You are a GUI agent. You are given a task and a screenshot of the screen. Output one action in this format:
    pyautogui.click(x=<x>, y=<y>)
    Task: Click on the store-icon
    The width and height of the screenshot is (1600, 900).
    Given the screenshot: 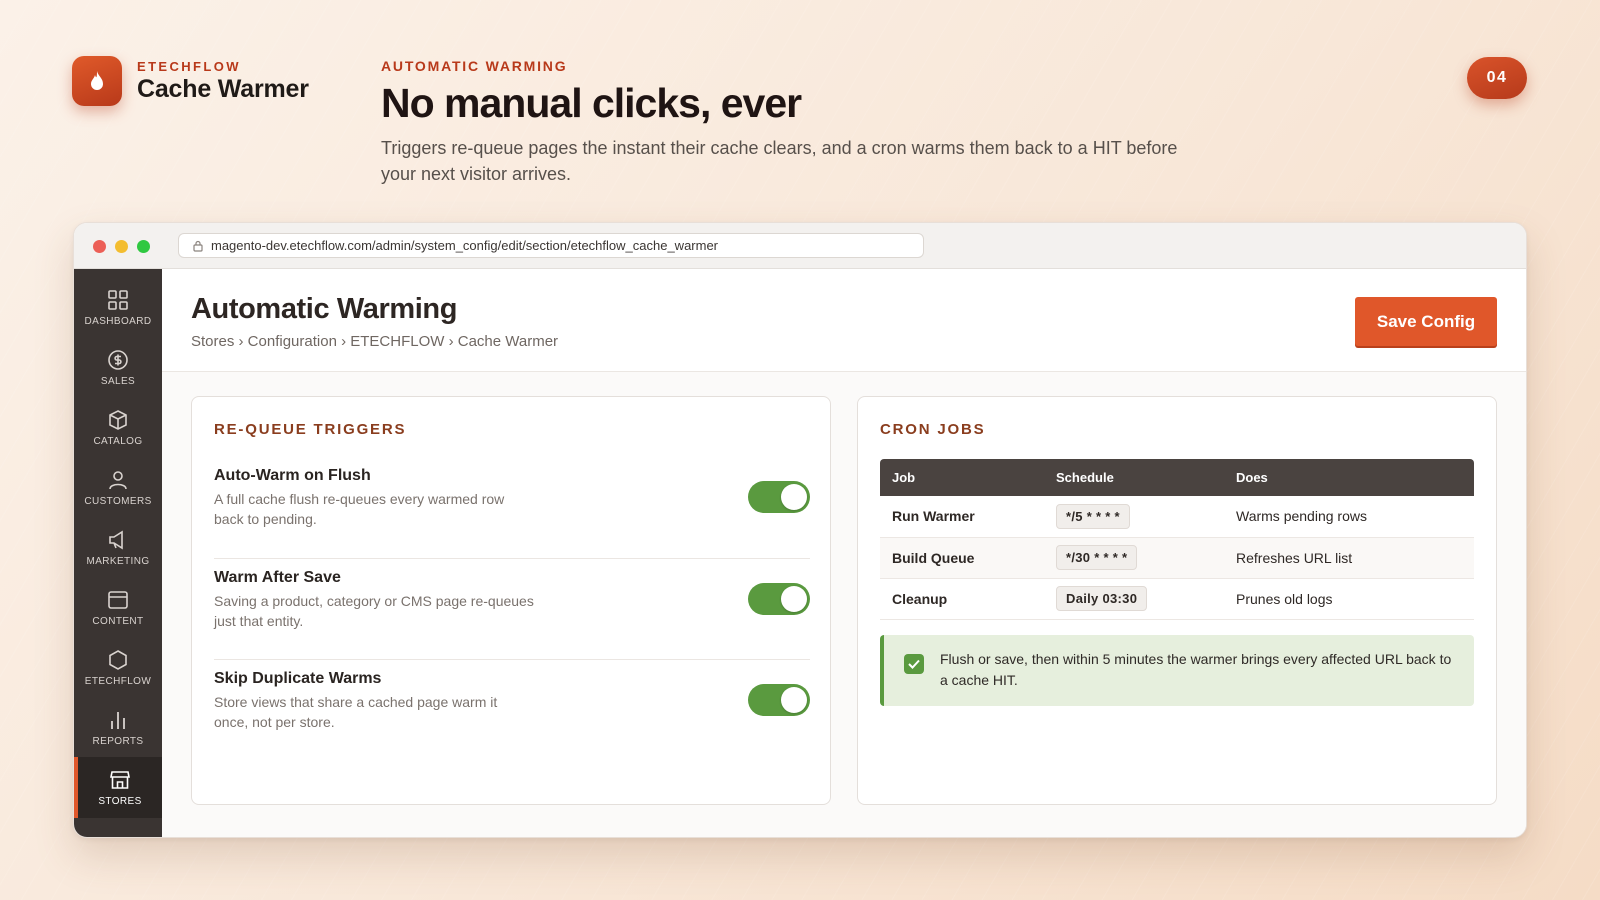 What is the action you would take?
    pyautogui.click(x=120, y=780)
    